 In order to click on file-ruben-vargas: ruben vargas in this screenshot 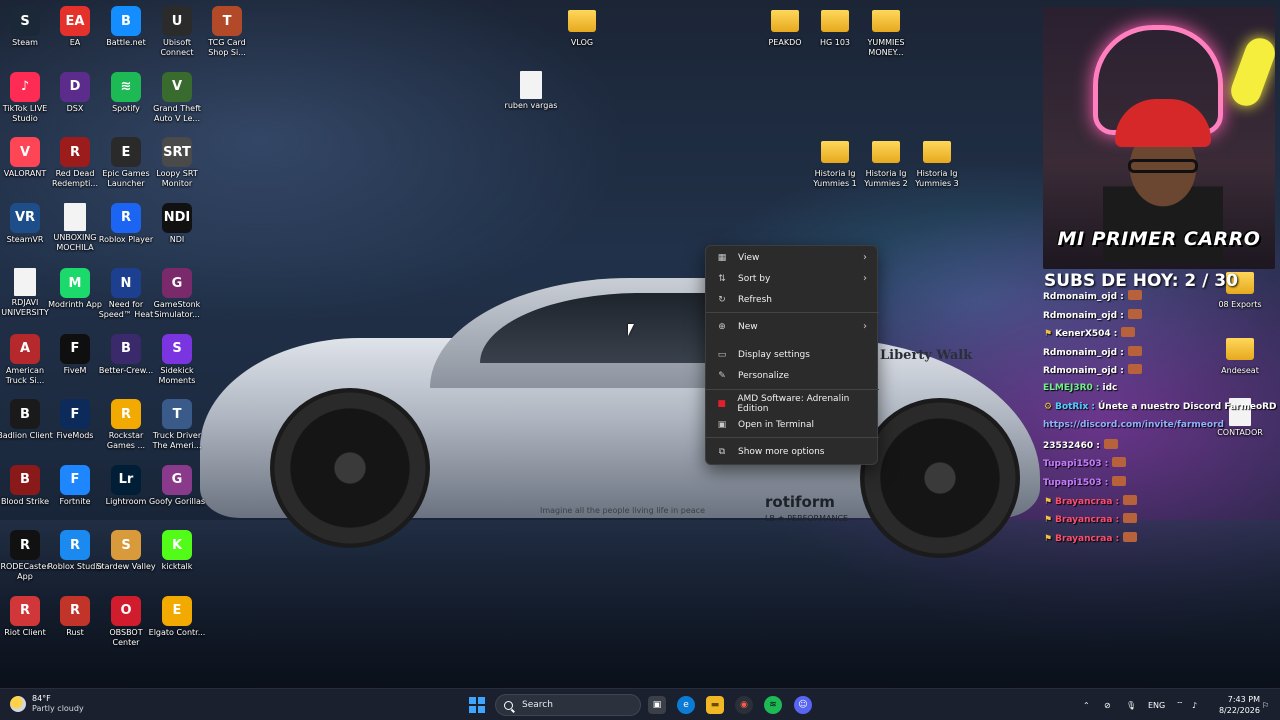, I will do `click(531, 91)`.